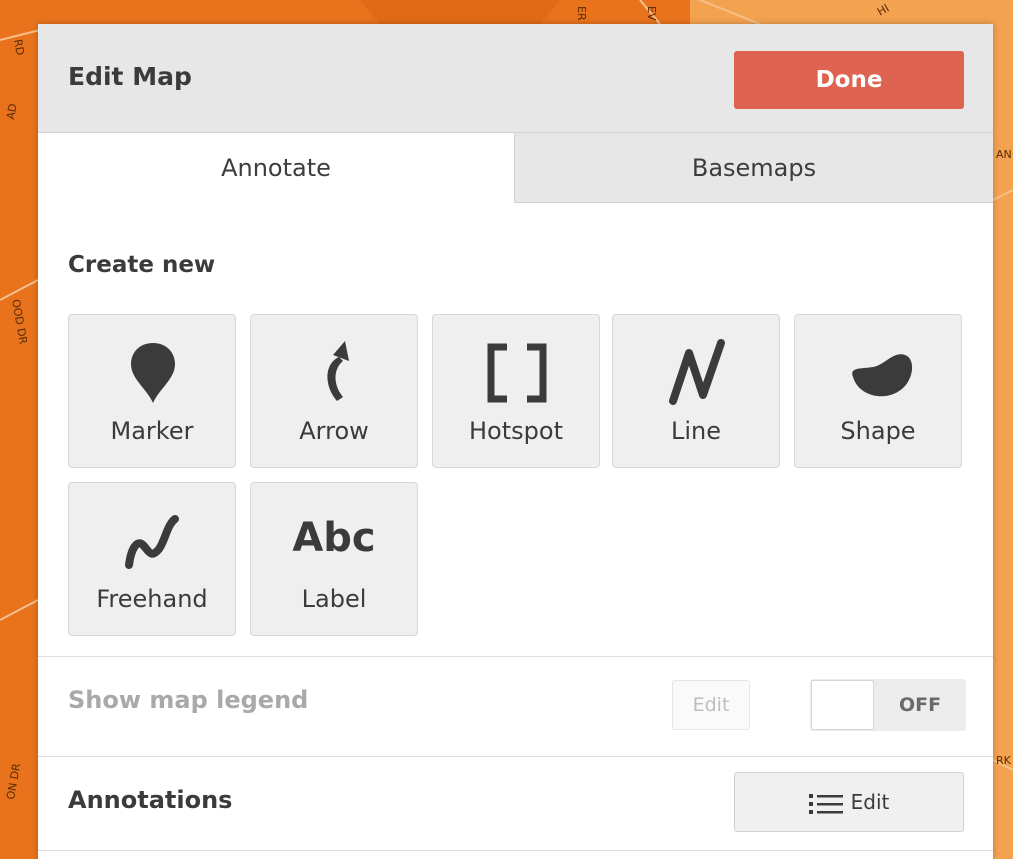 The height and width of the screenshot is (859, 1013). Describe the element at coordinates (849, 802) in the screenshot. I see `annotations-edit-button: Edit` at that location.